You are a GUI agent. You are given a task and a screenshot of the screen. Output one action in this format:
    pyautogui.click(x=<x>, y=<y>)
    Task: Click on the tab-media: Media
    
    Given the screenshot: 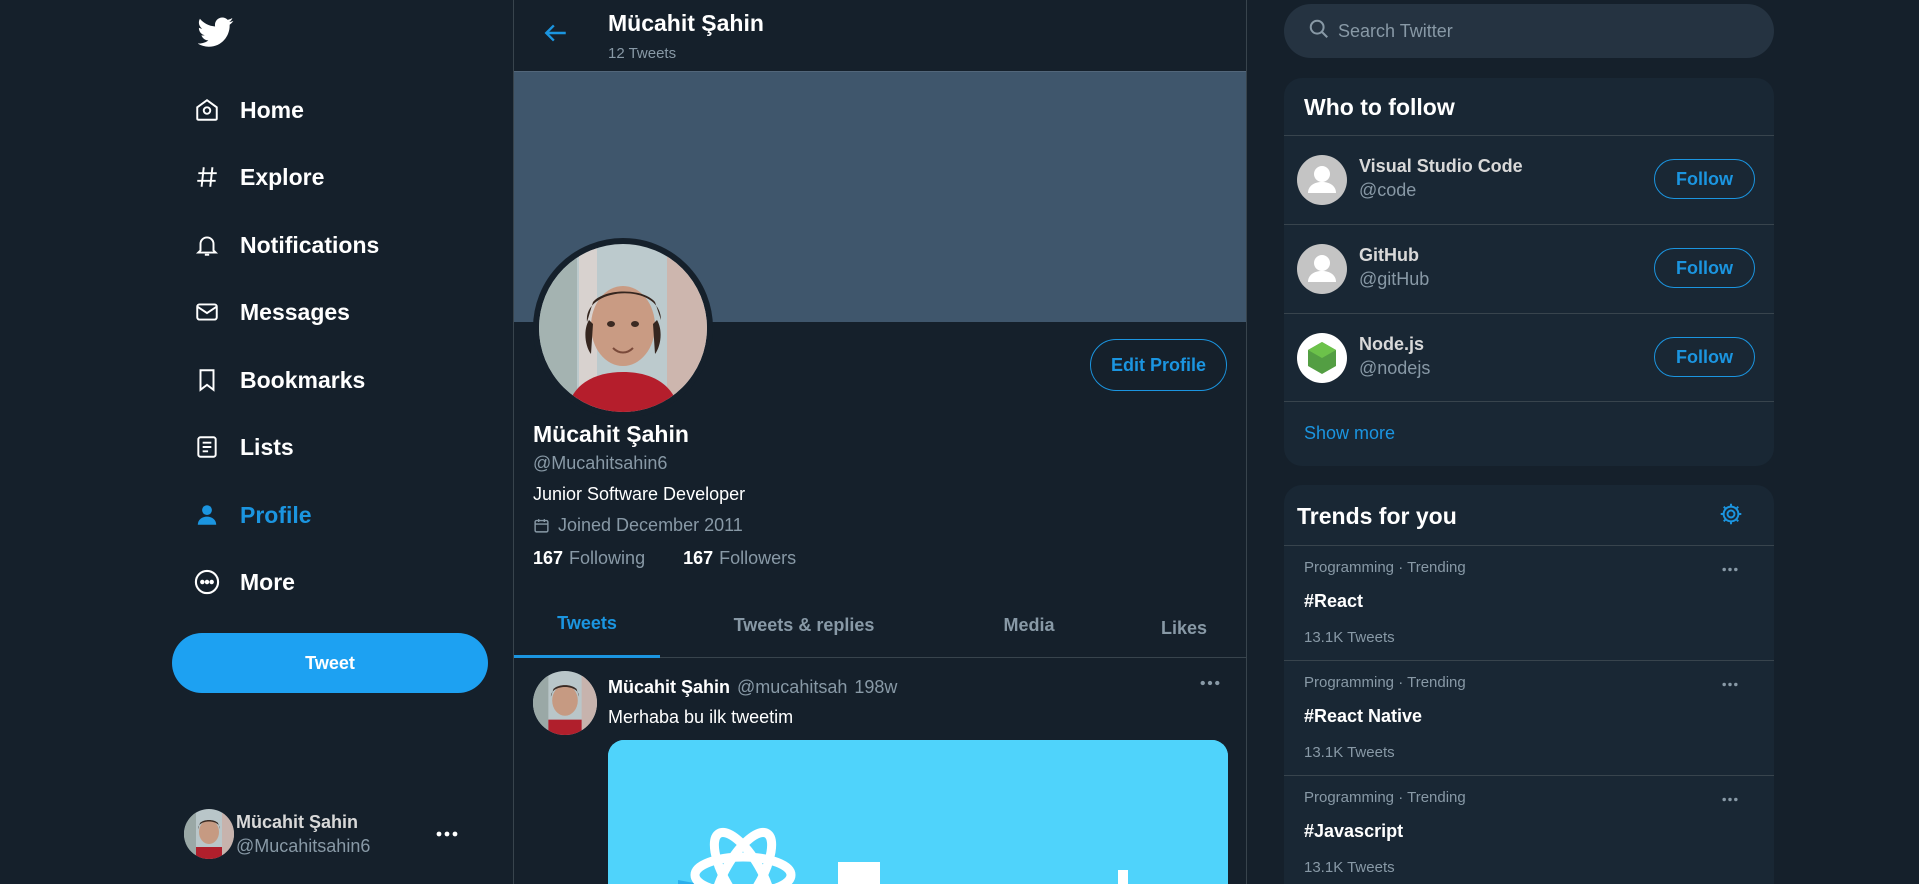 What is the action you would take?
    pyautogui.click(x=1029, y=625)
    